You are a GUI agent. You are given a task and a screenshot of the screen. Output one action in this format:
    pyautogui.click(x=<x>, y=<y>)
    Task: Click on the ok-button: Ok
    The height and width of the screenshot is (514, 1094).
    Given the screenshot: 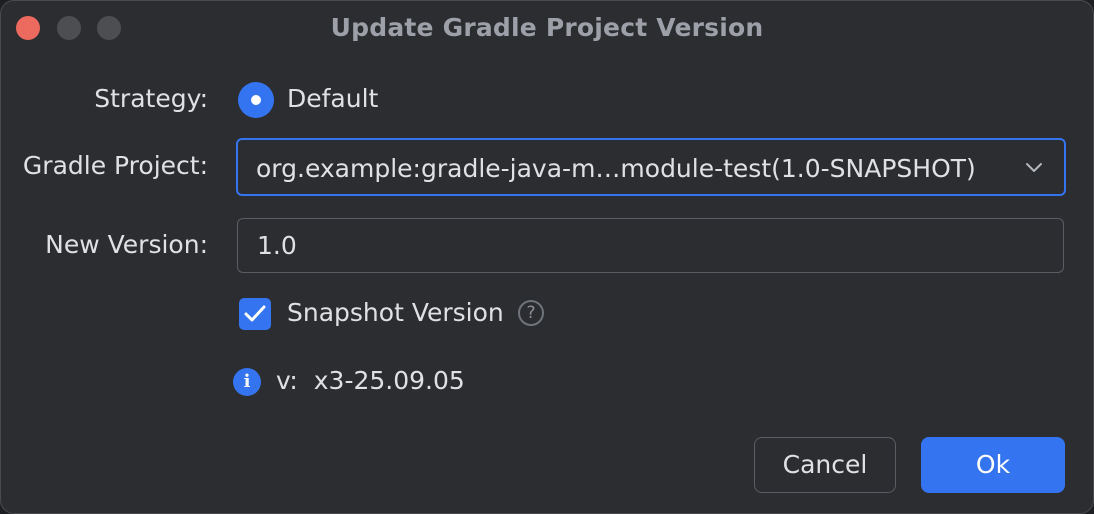 What is the action you would take?
    pyautogui.click(x=993, y=465)
    